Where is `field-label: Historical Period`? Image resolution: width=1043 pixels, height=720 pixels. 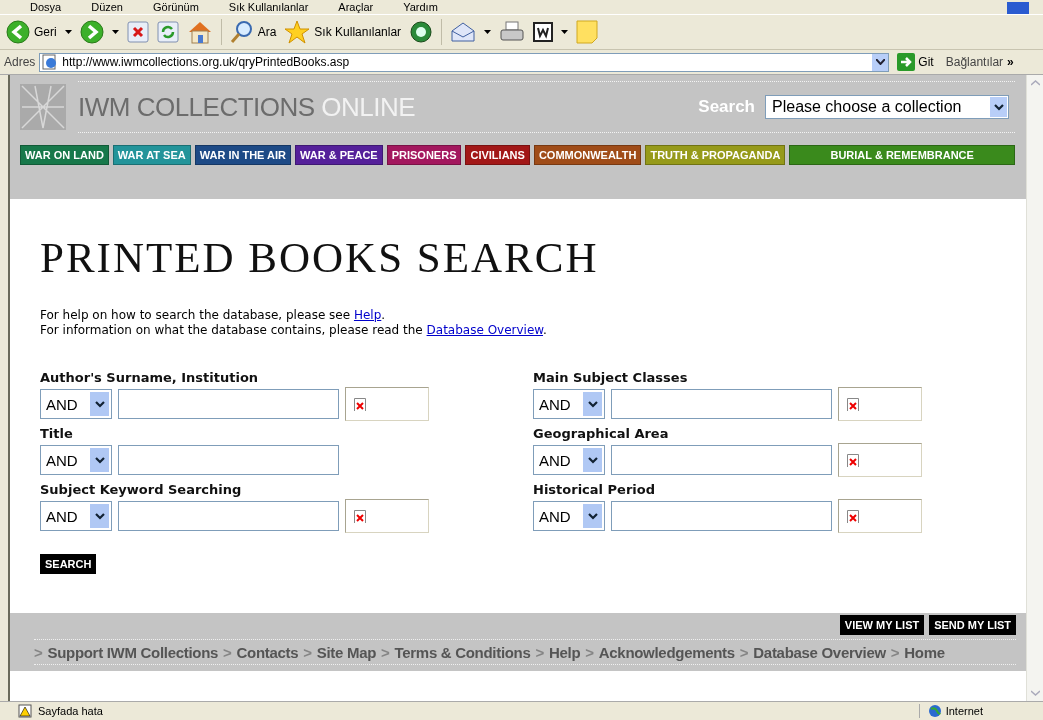 field-label: Historical Period is located at coordinates (594, 490).